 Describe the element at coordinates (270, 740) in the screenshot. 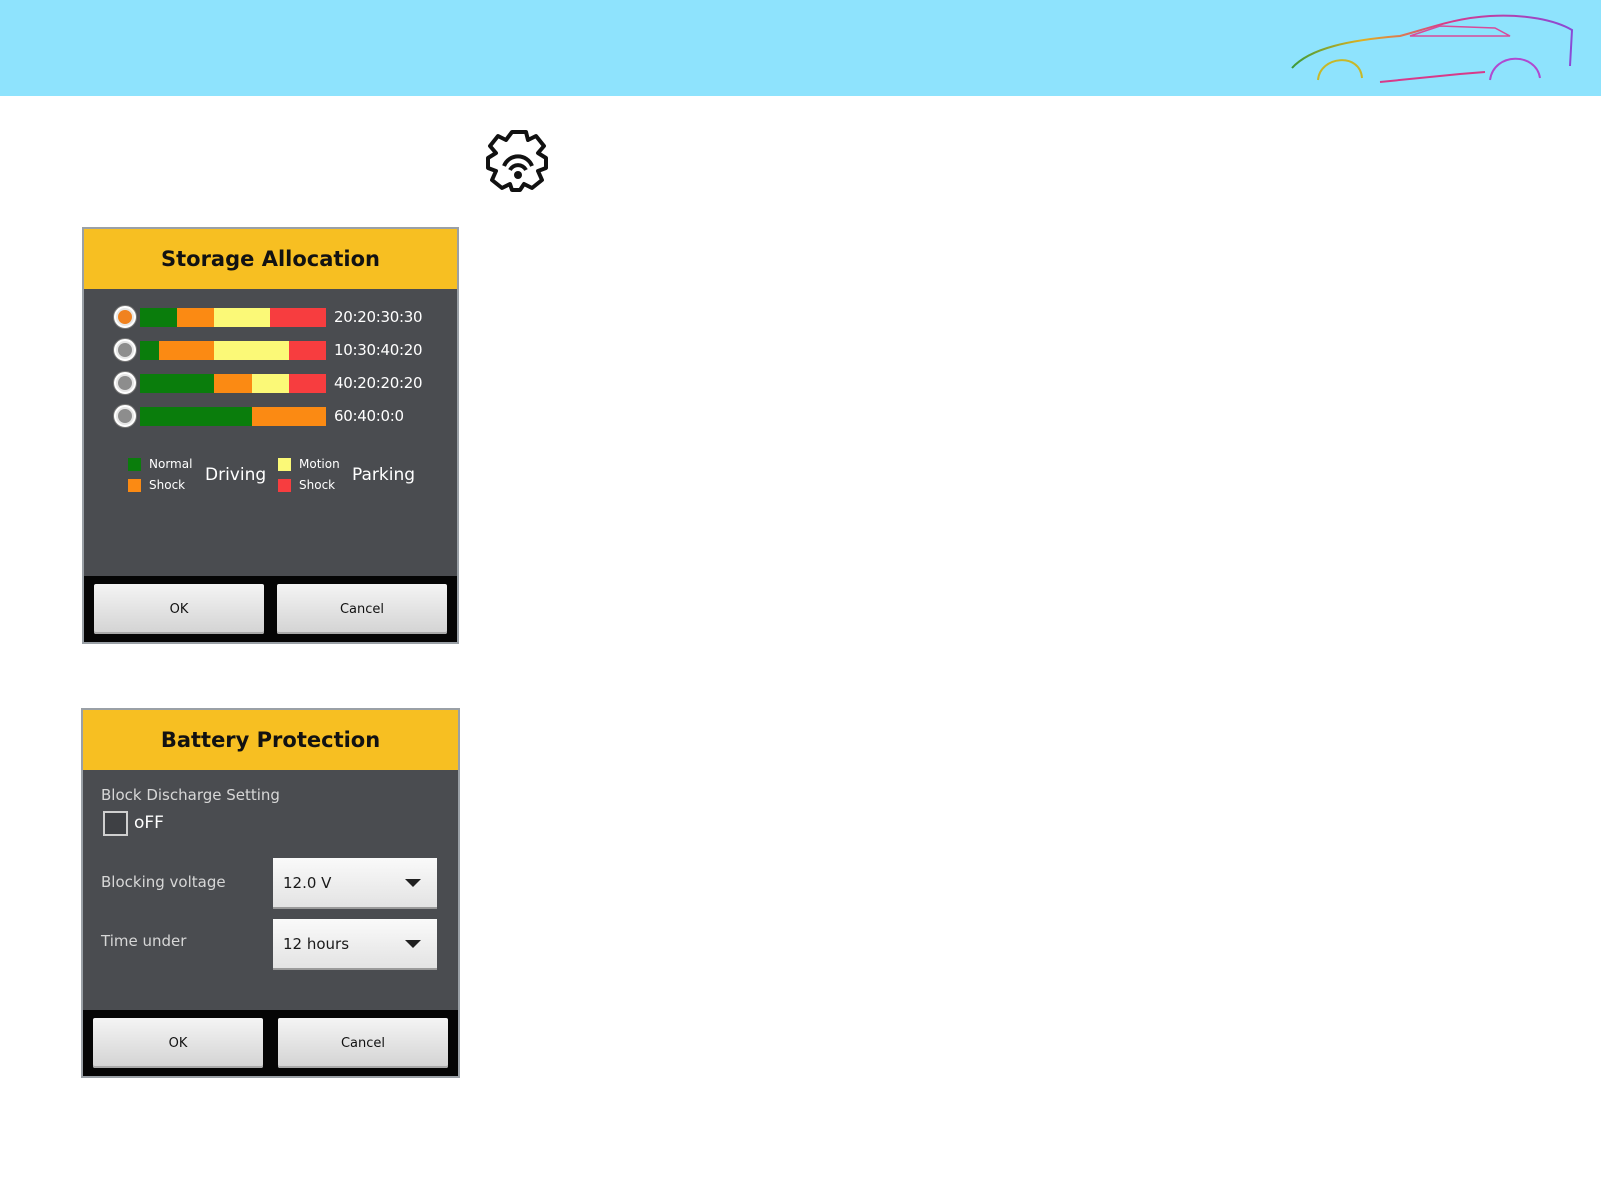

I see `battery-dialog-title: Battery Protection` at that location.